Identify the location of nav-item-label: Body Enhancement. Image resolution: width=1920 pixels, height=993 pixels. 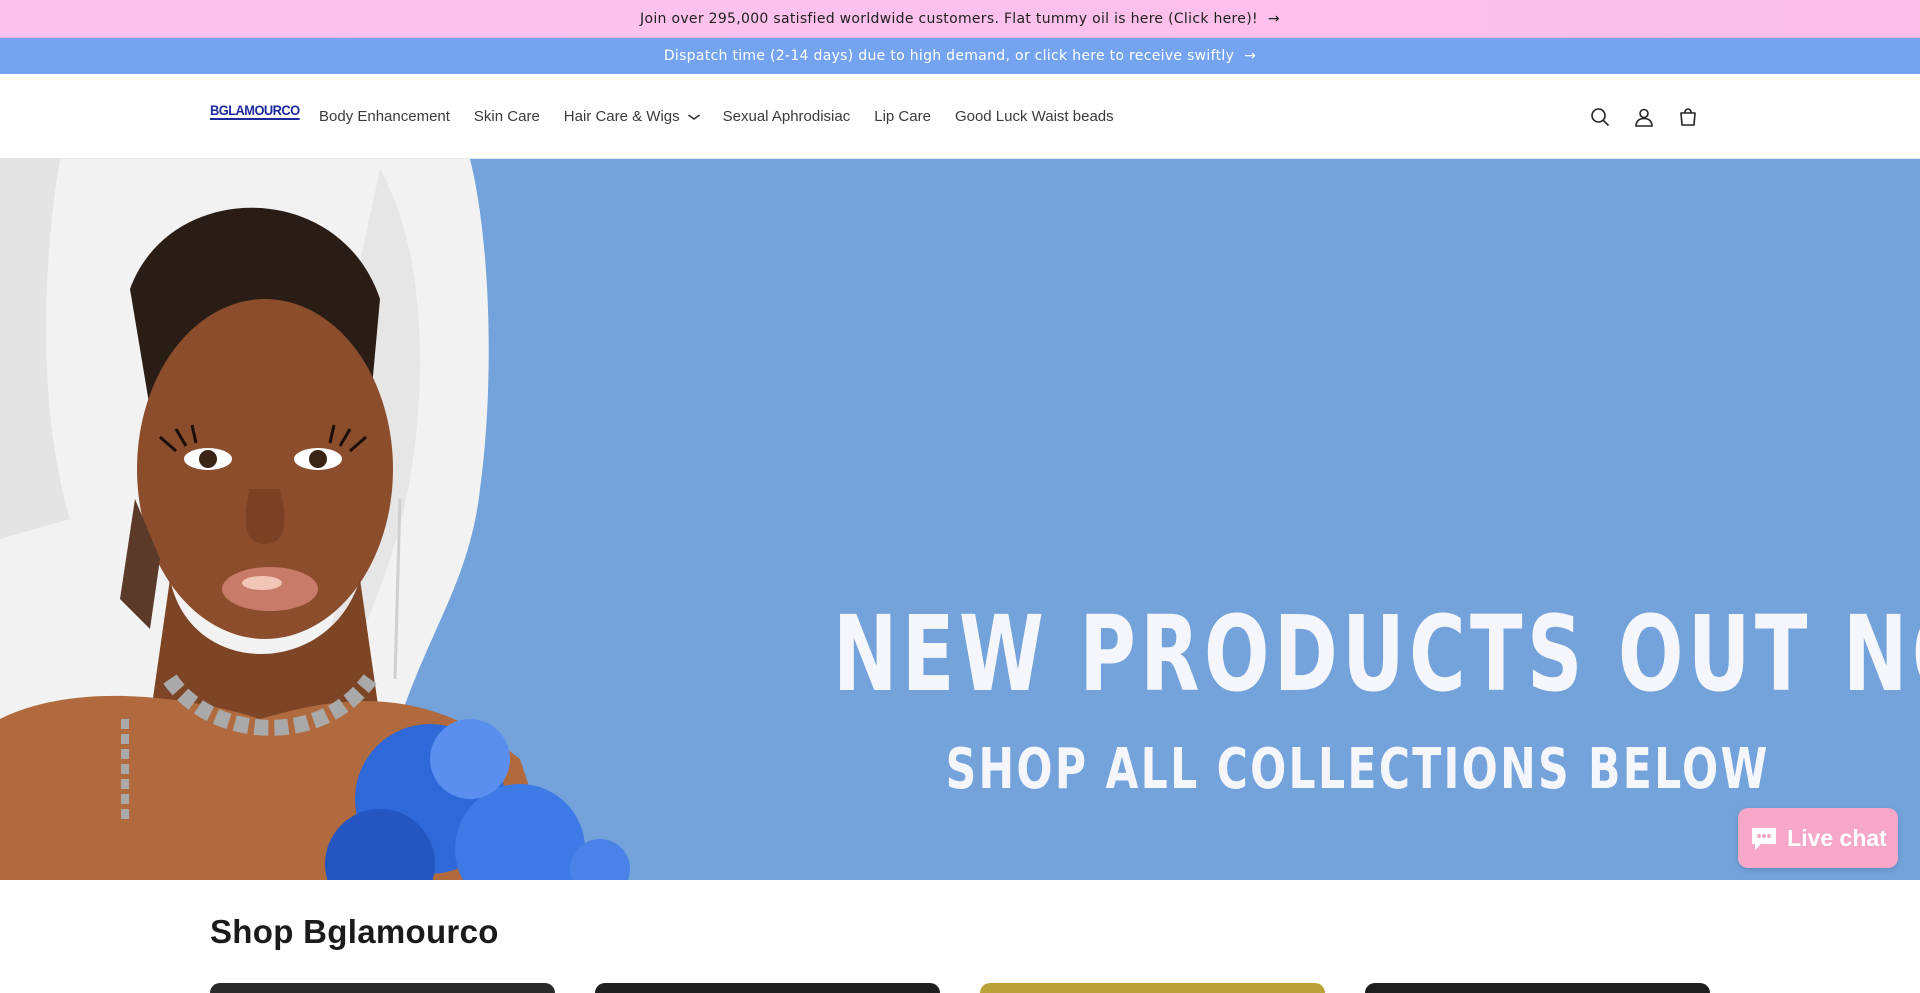
(384, 116).